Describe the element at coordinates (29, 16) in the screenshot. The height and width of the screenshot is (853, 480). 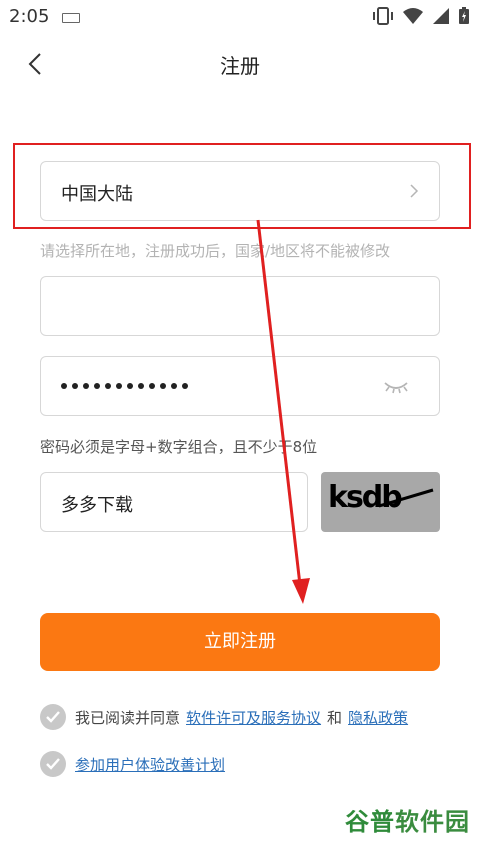
I see `status-time: 2:05` at that location.